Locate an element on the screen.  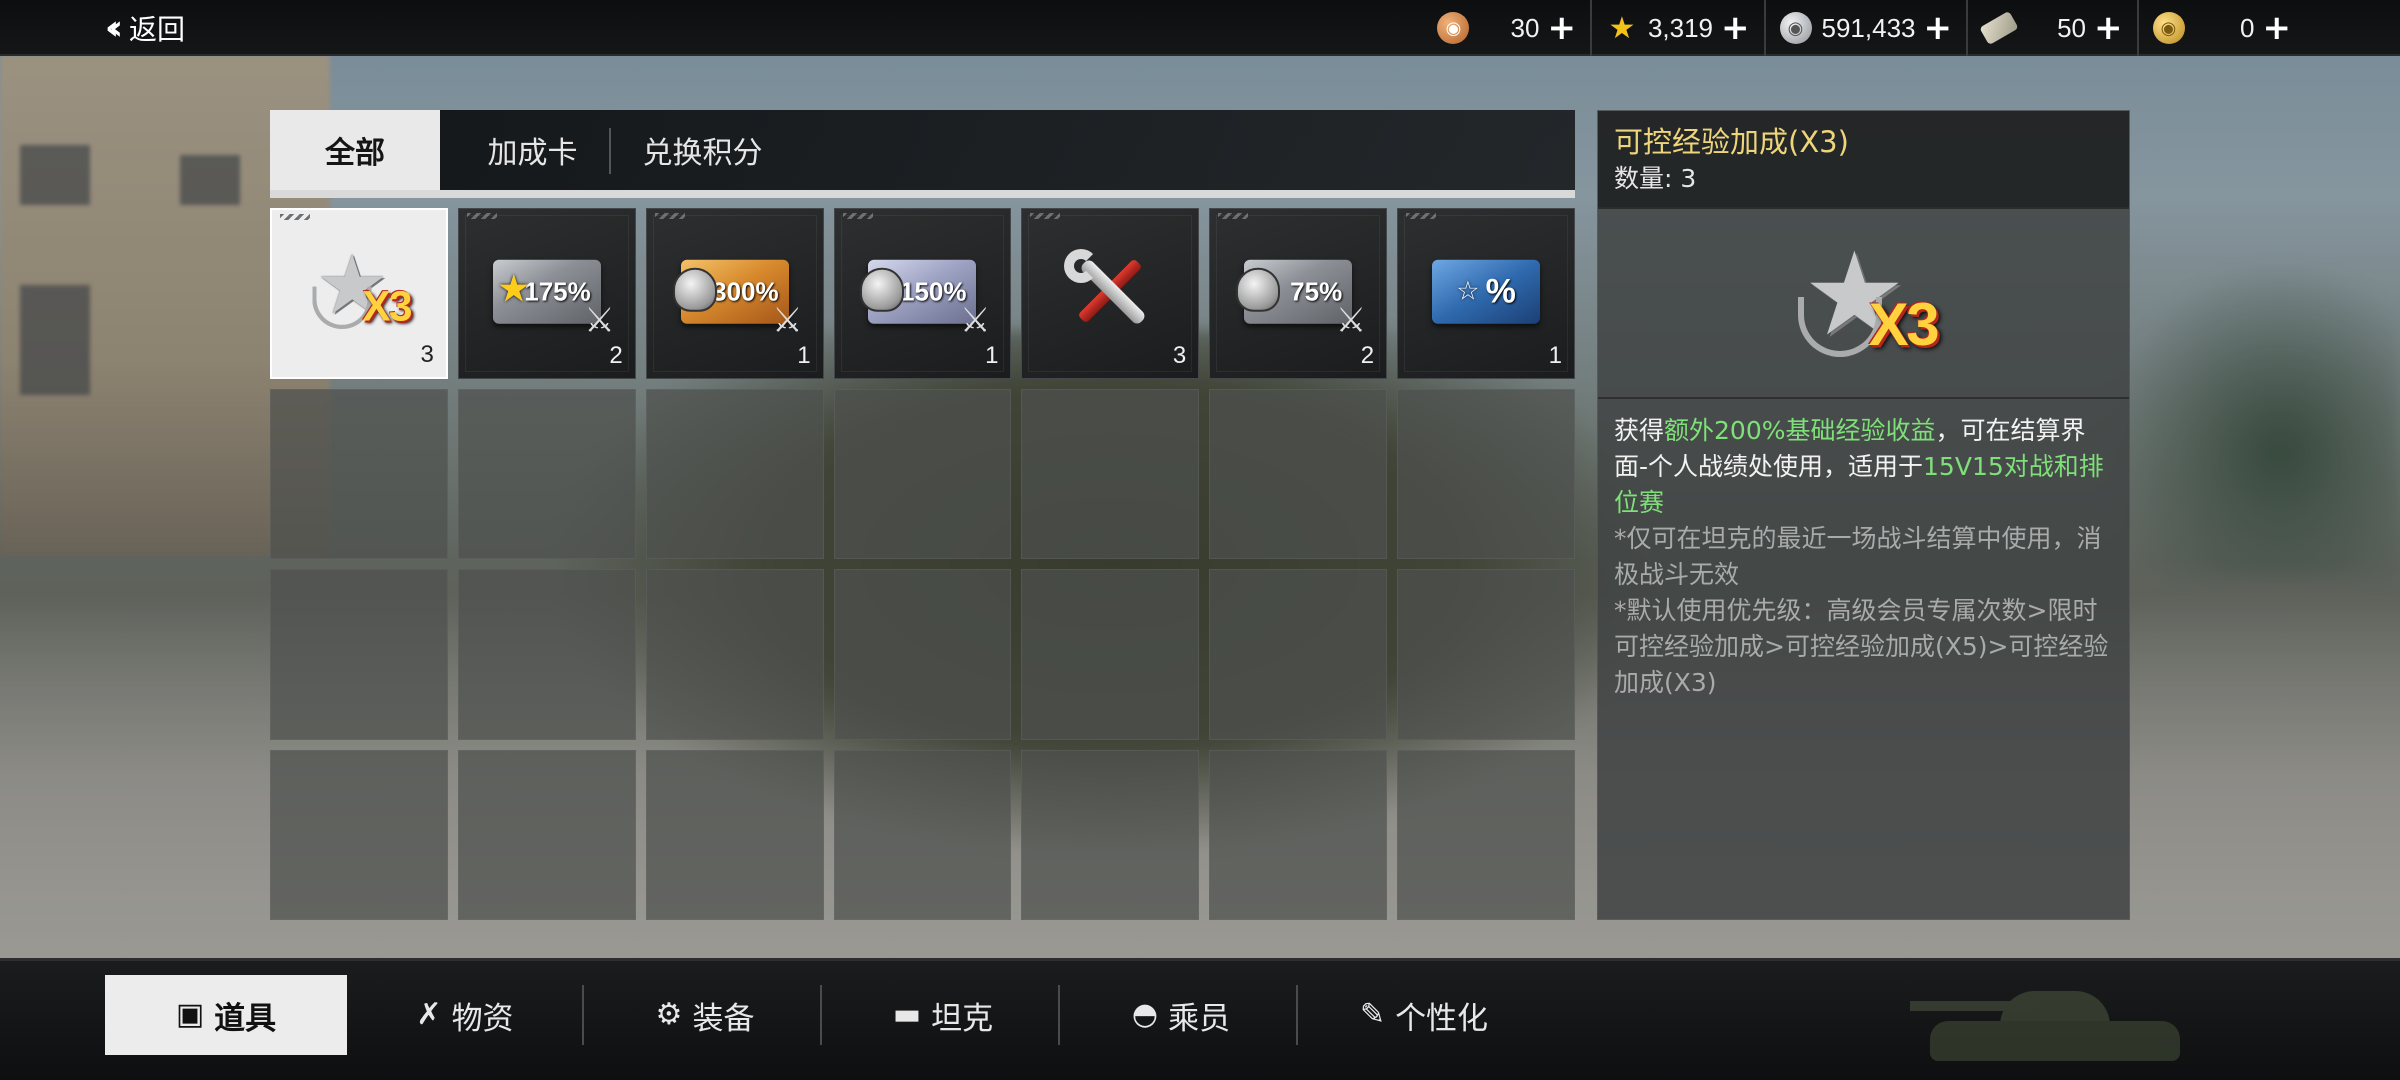
tools-icon: ✗ is located at coordinates (429, 1014).